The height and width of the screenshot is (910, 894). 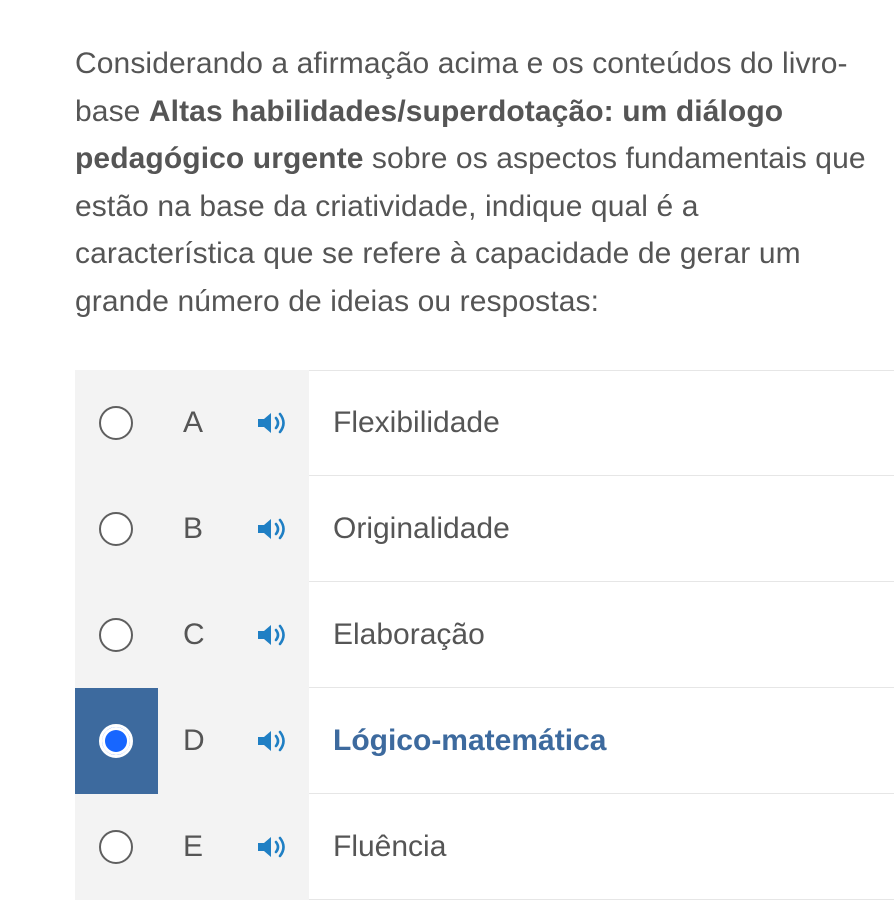 I want to click on option-divider, so click(x=601, y=899).